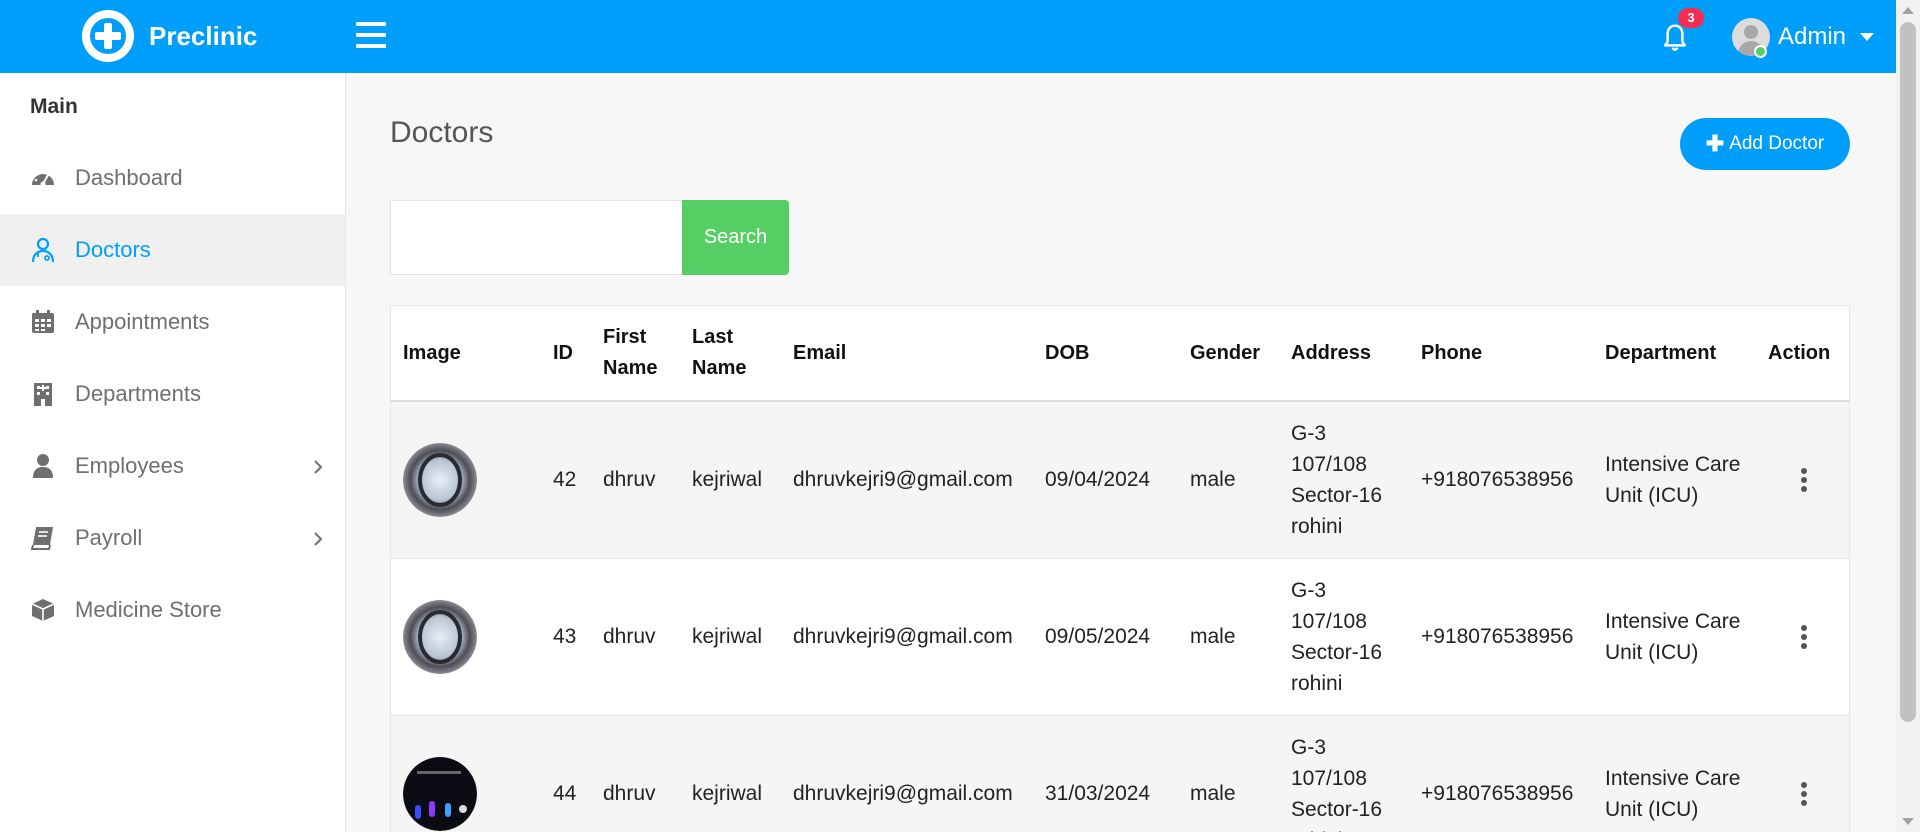 This screenshot has height=832, width=1920. I want to click on id-cell: 43, so click(566, 636).